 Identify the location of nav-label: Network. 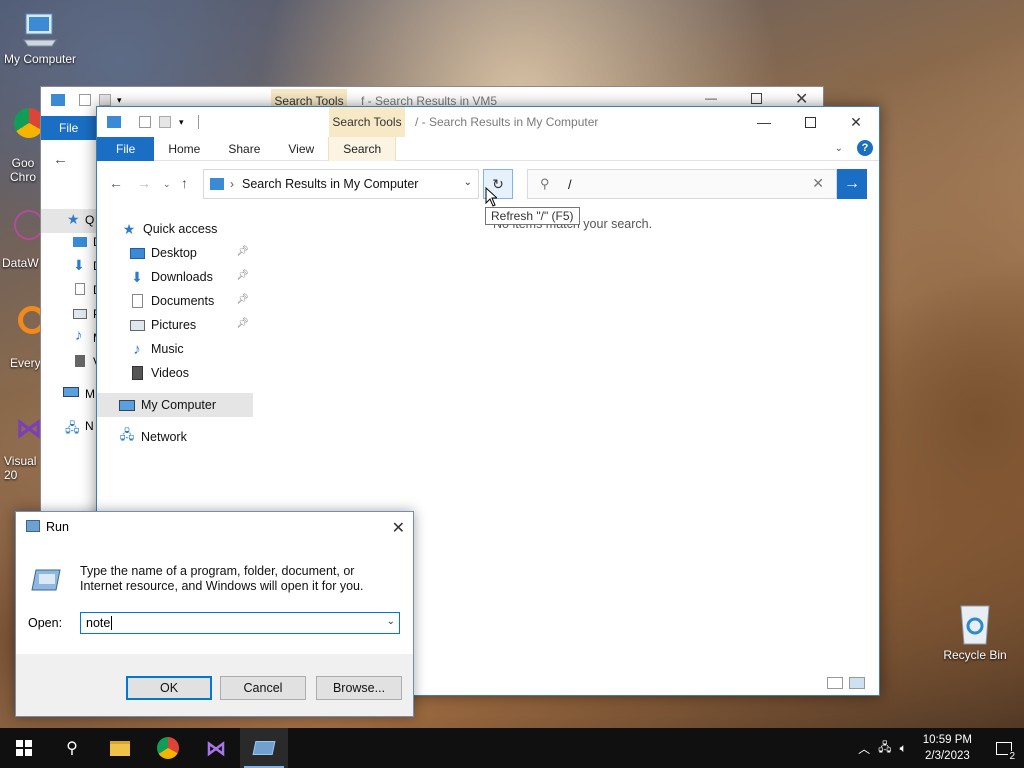
(164, 437).